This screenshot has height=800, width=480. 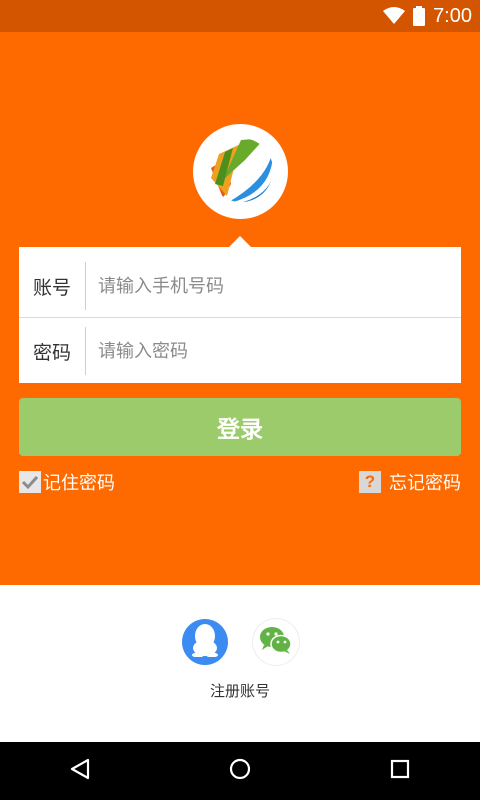 I want to click on password-label: 密码, so click(x=51, y=352).